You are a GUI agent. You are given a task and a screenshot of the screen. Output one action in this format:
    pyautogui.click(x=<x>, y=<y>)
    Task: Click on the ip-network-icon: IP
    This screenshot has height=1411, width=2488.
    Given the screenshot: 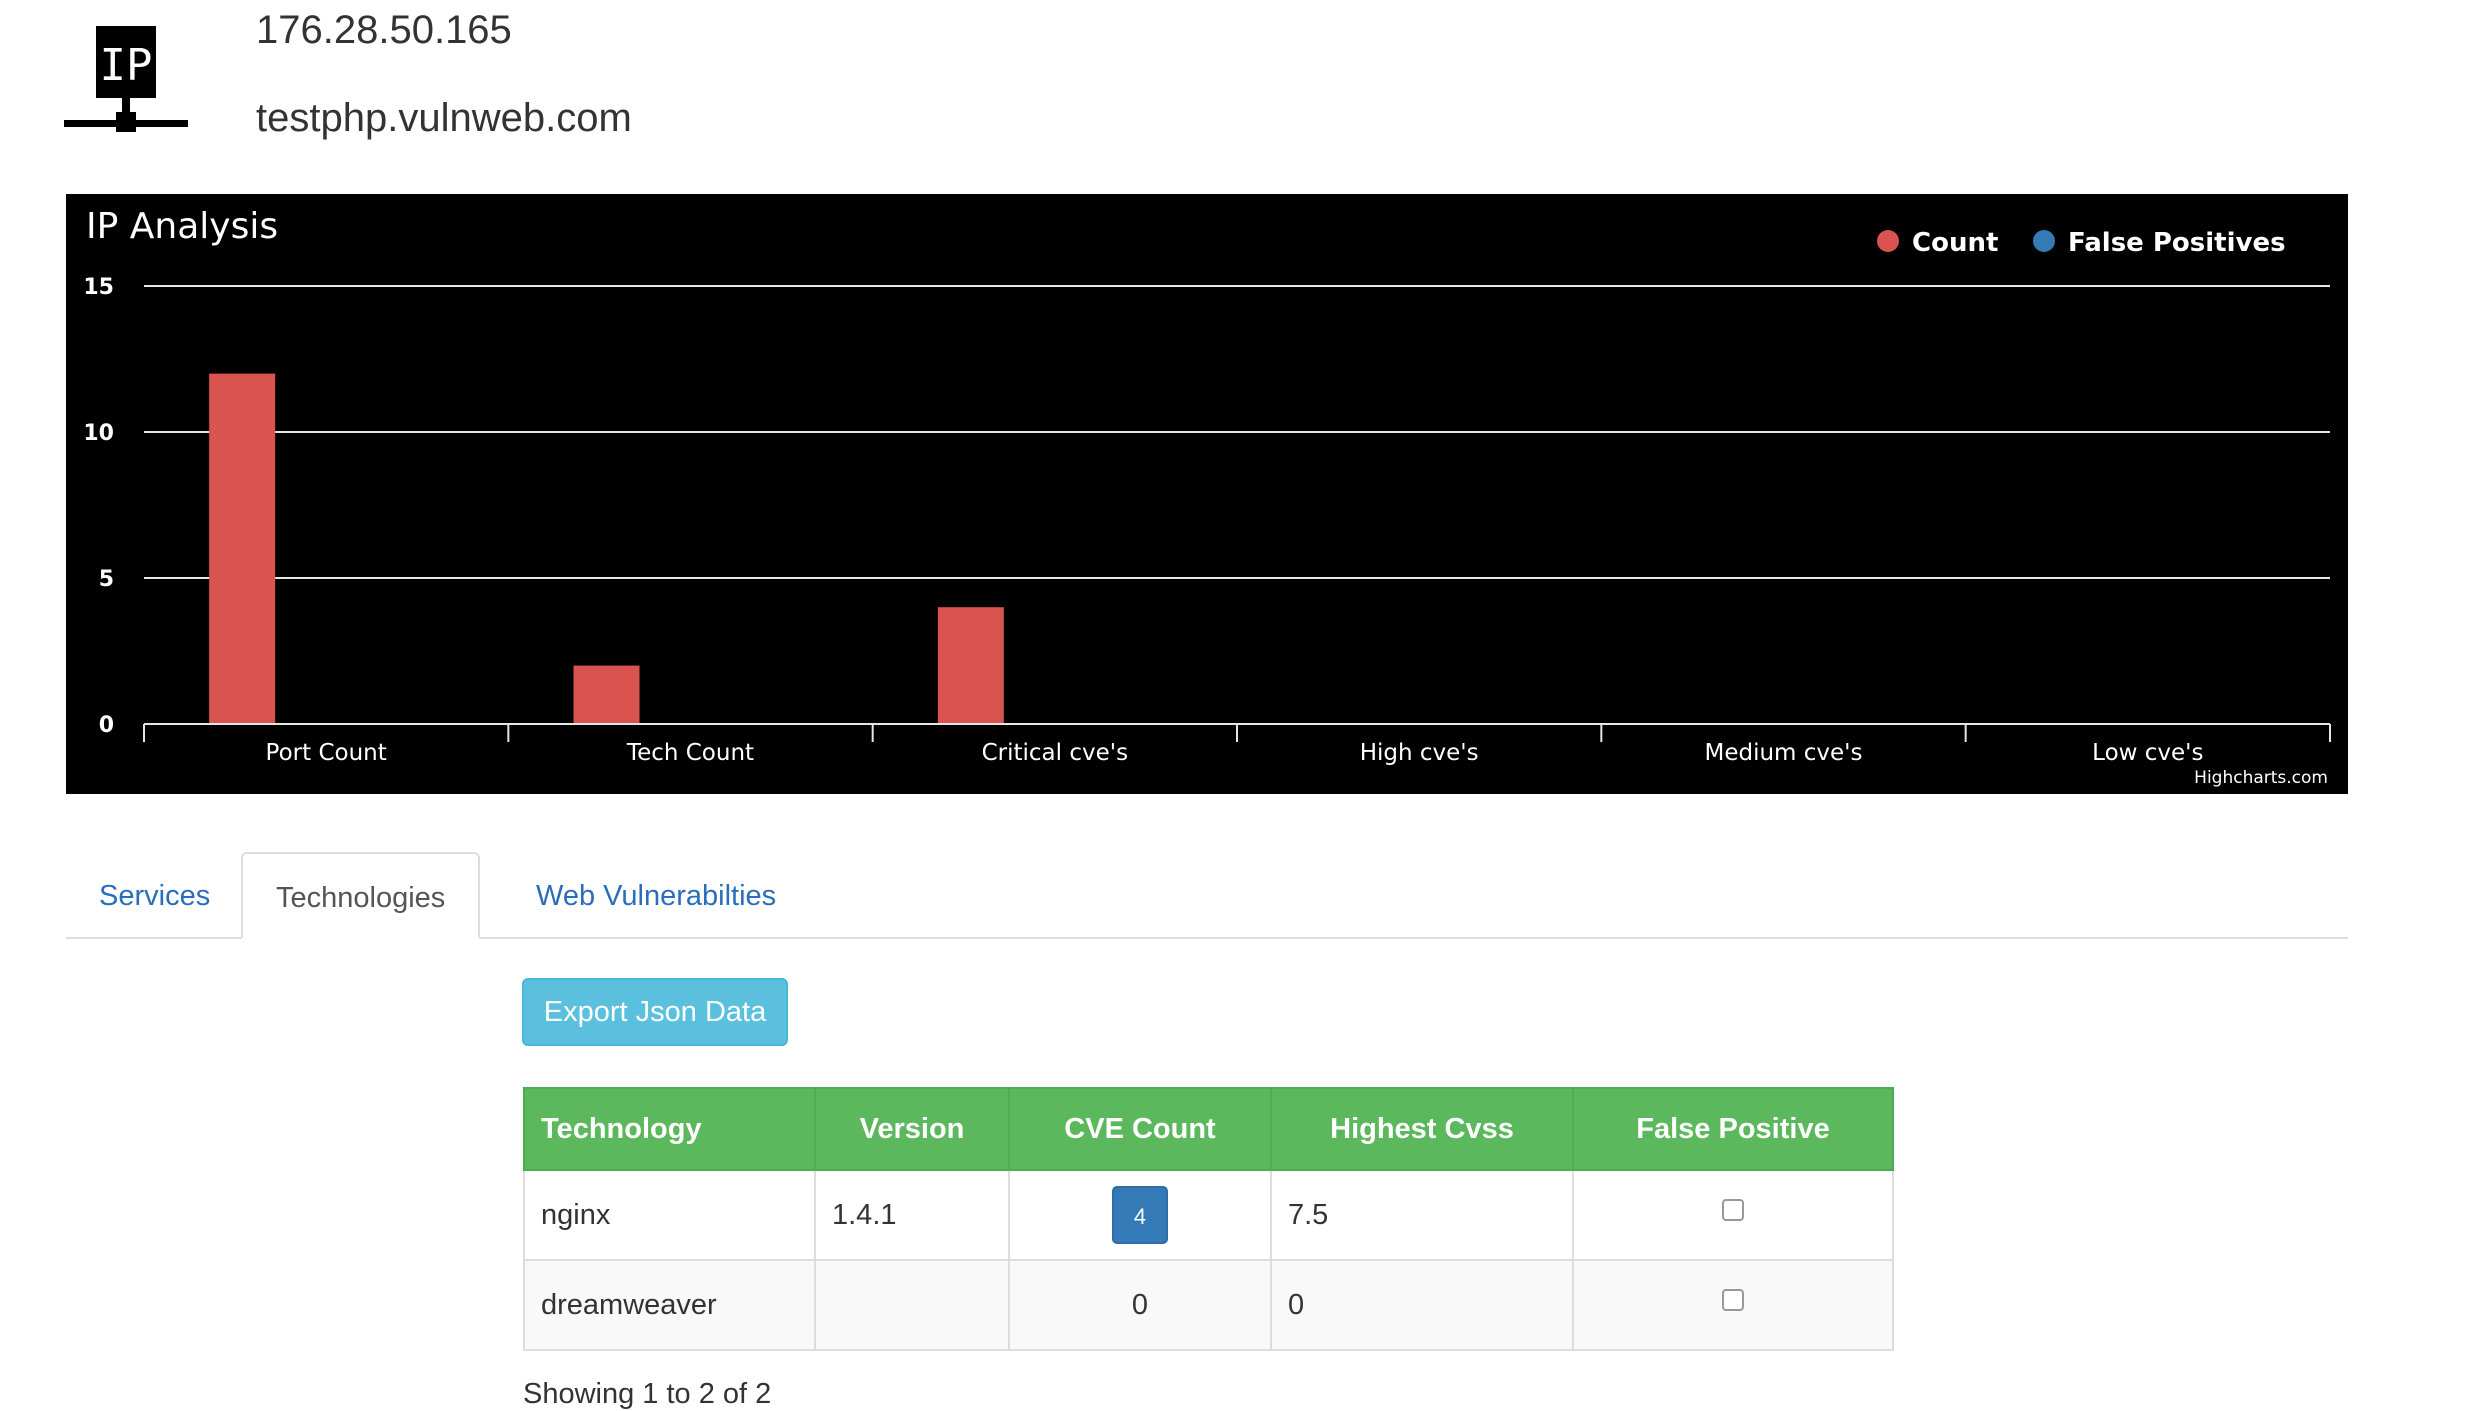 What is the action you would take?
    pyautogui.click(x=126, y=81)
    